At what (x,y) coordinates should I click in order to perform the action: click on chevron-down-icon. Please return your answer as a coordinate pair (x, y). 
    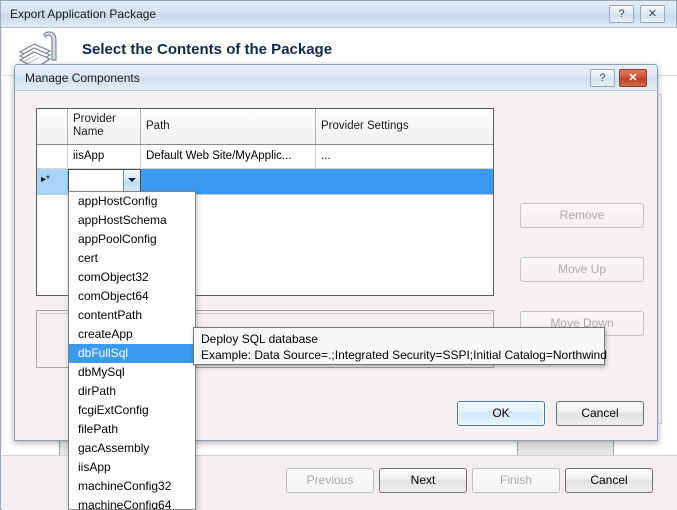
    Looking at the image, I should click on (131, 181).